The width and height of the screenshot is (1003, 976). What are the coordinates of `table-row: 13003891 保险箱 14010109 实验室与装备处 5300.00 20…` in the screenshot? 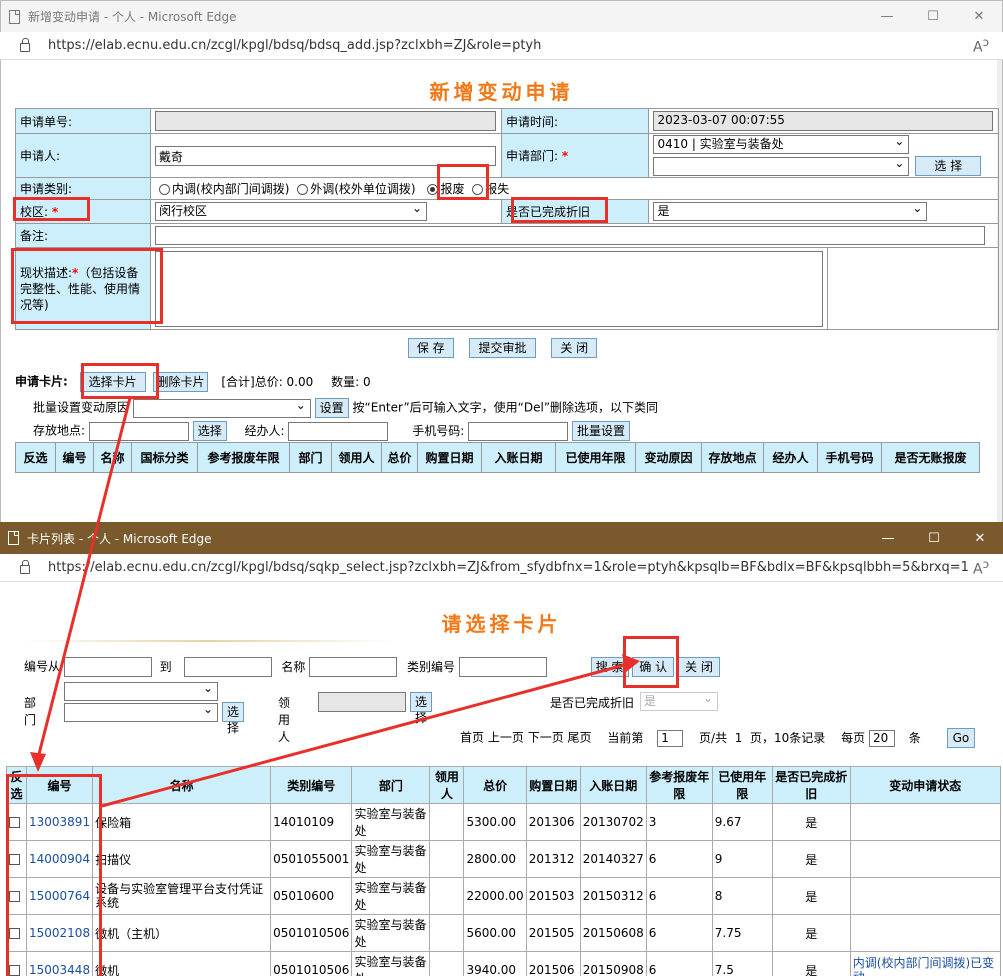 It's located at (503, 822).